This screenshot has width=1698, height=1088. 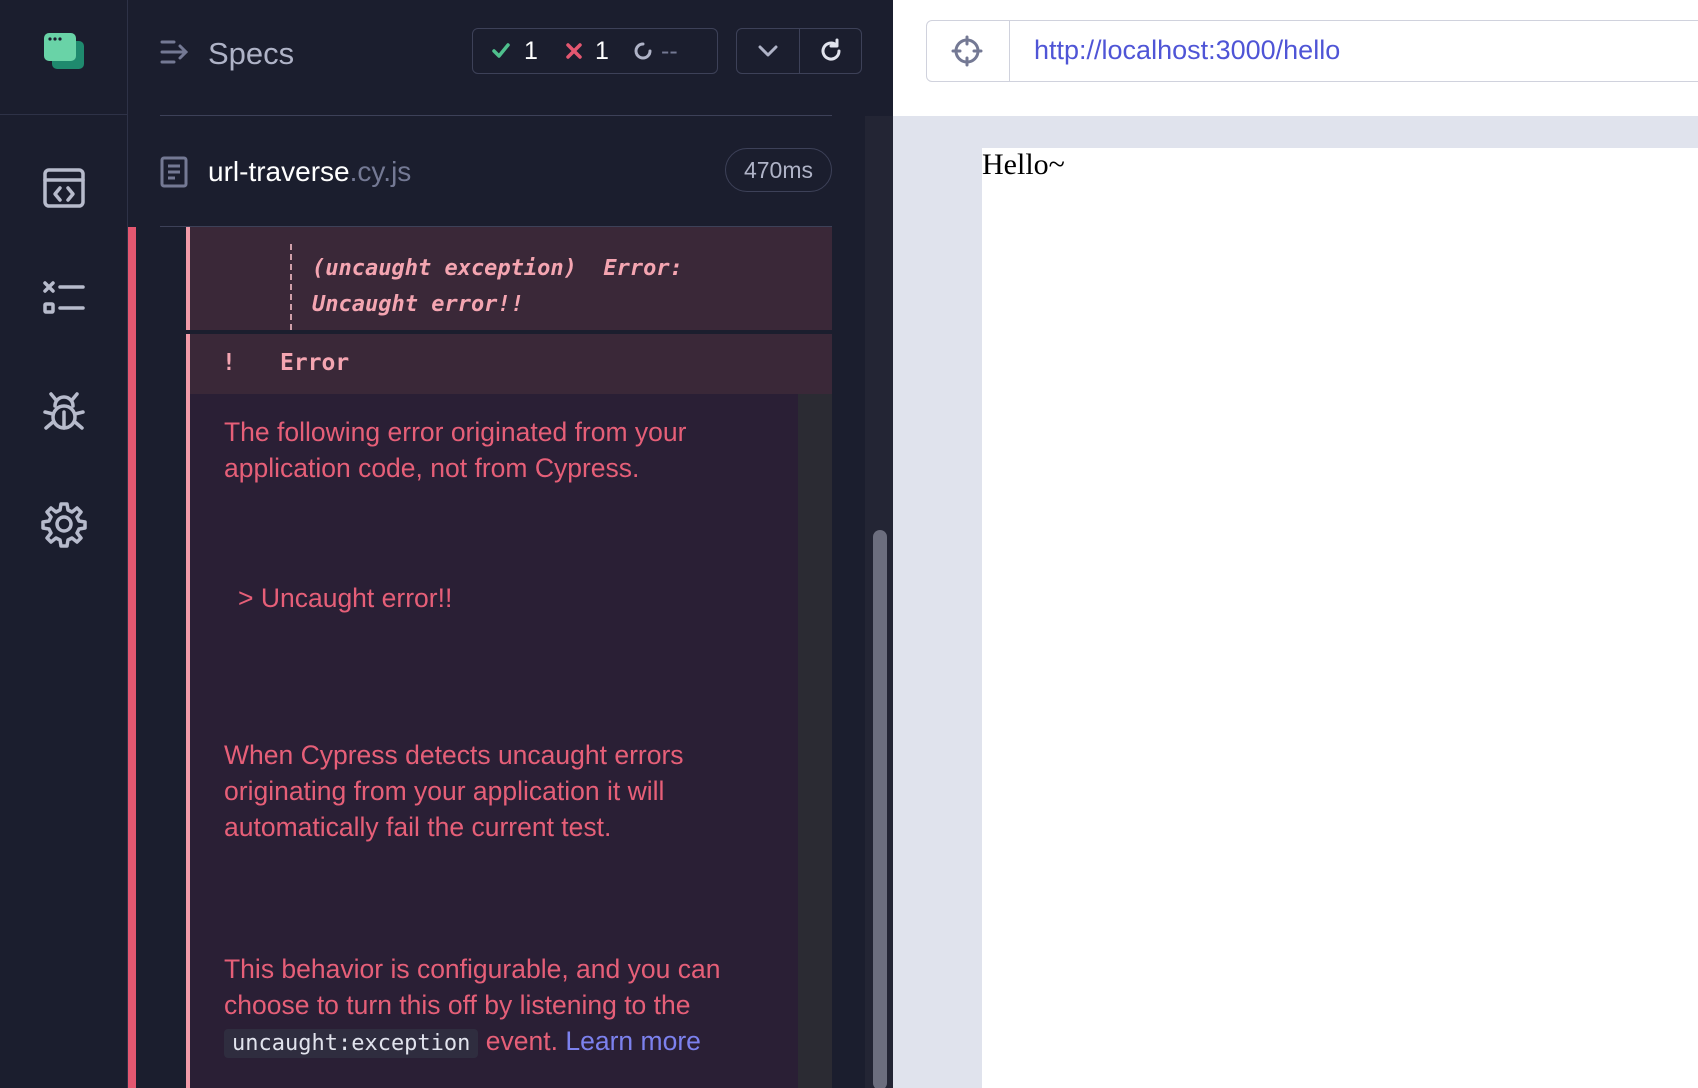 I want to click on pending-count: --, so click(x=669, y=51).